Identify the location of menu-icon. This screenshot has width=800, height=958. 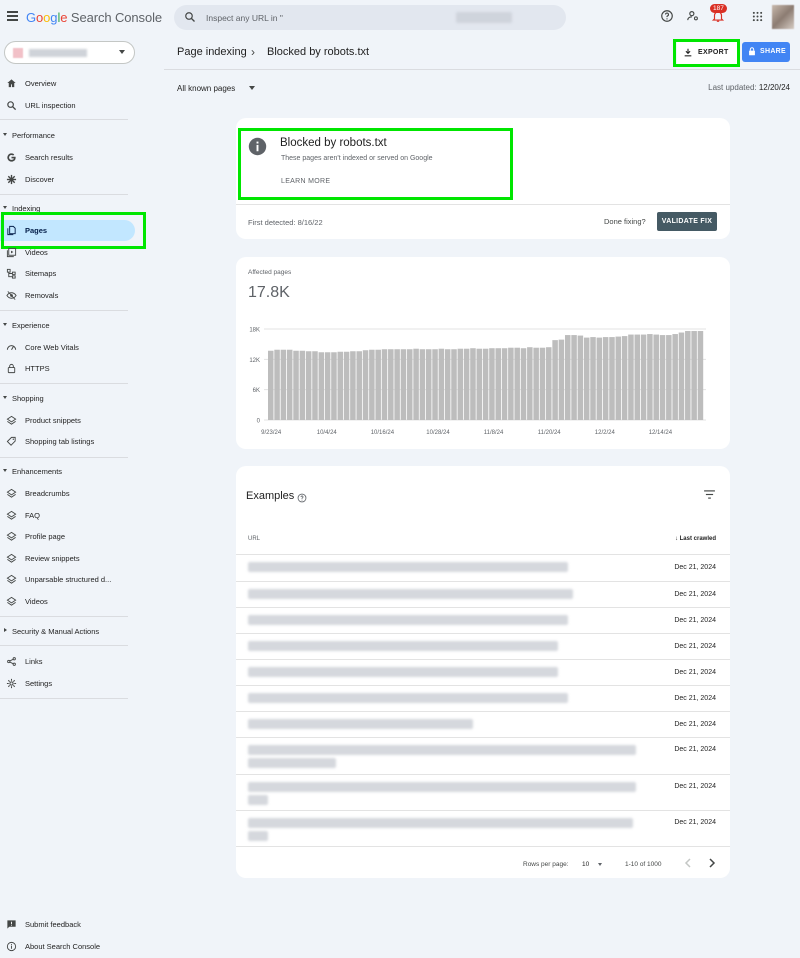
(12, 16).